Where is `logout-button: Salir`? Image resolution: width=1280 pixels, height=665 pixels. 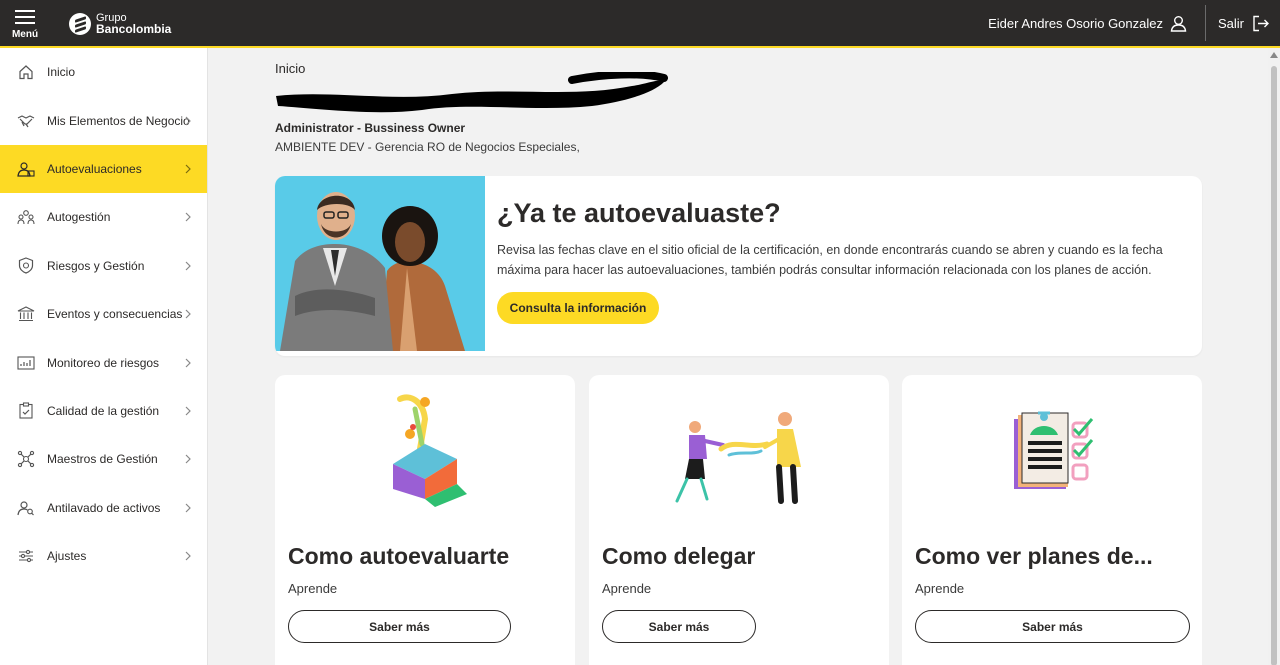 logout-button: Salir is located at coordinates (1244, 23).